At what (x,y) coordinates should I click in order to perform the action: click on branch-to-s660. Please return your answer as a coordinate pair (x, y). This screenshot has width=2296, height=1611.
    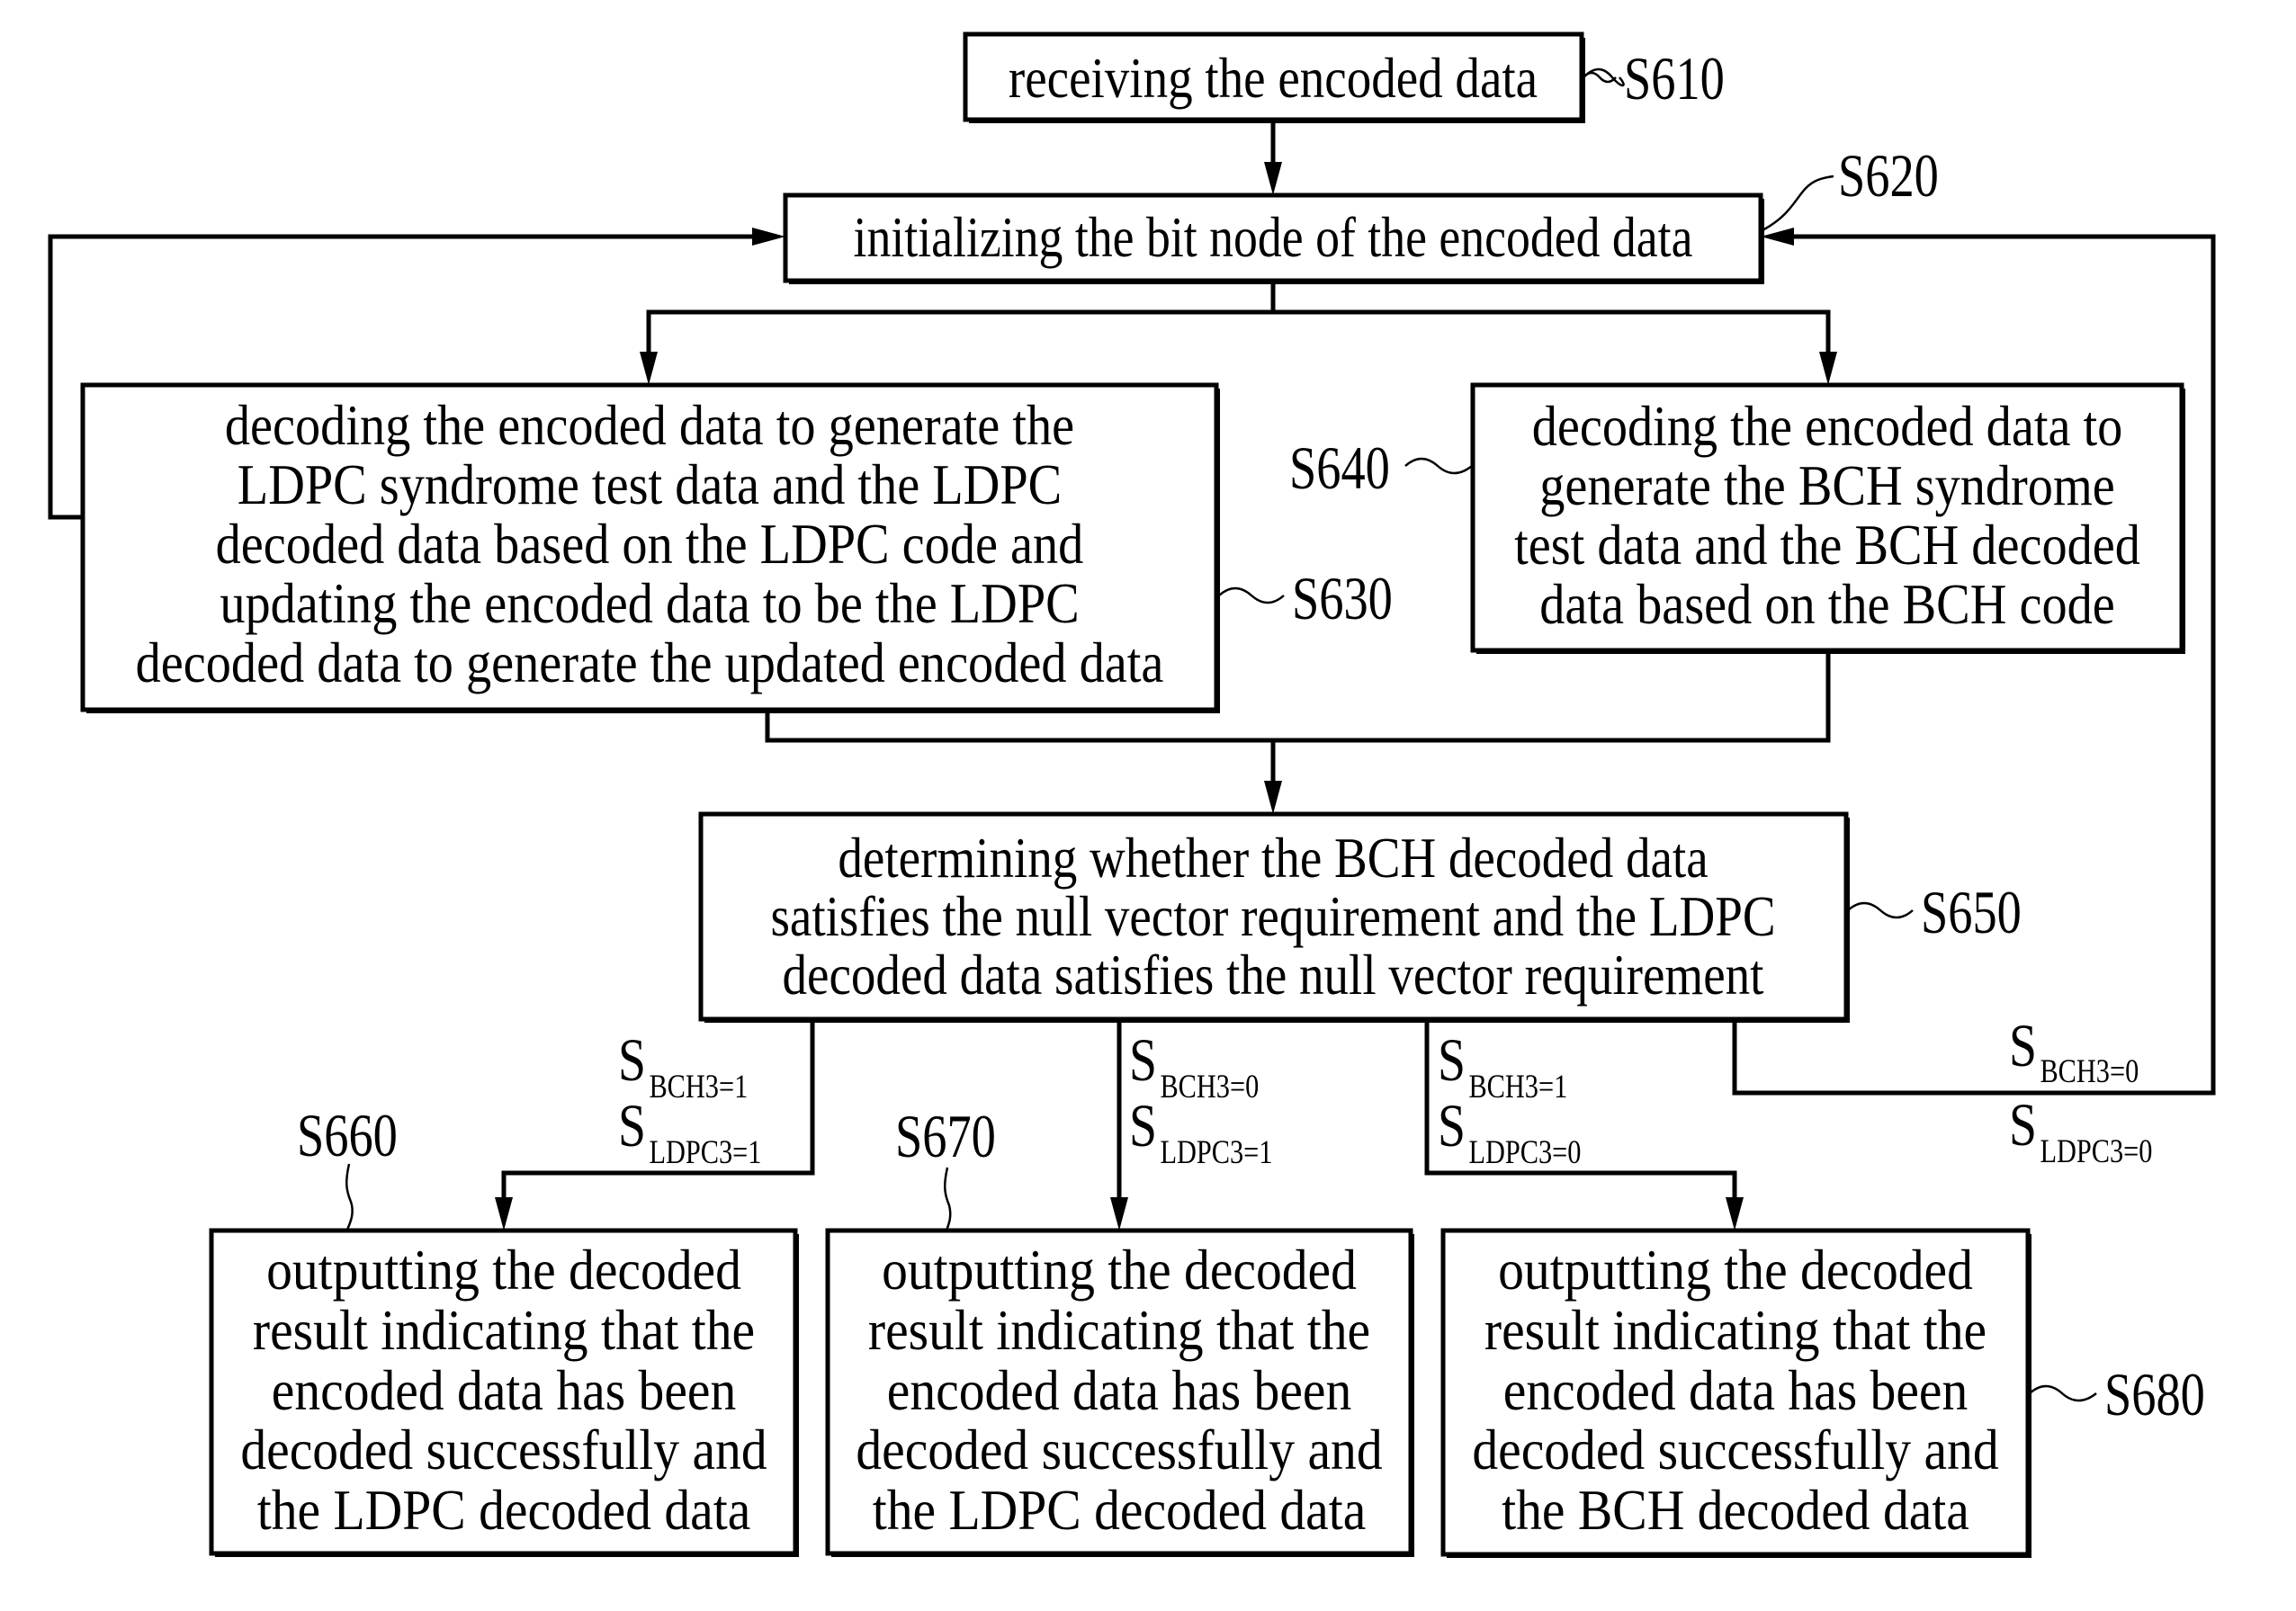
    Looking at the image, I should click on (658, 1112).